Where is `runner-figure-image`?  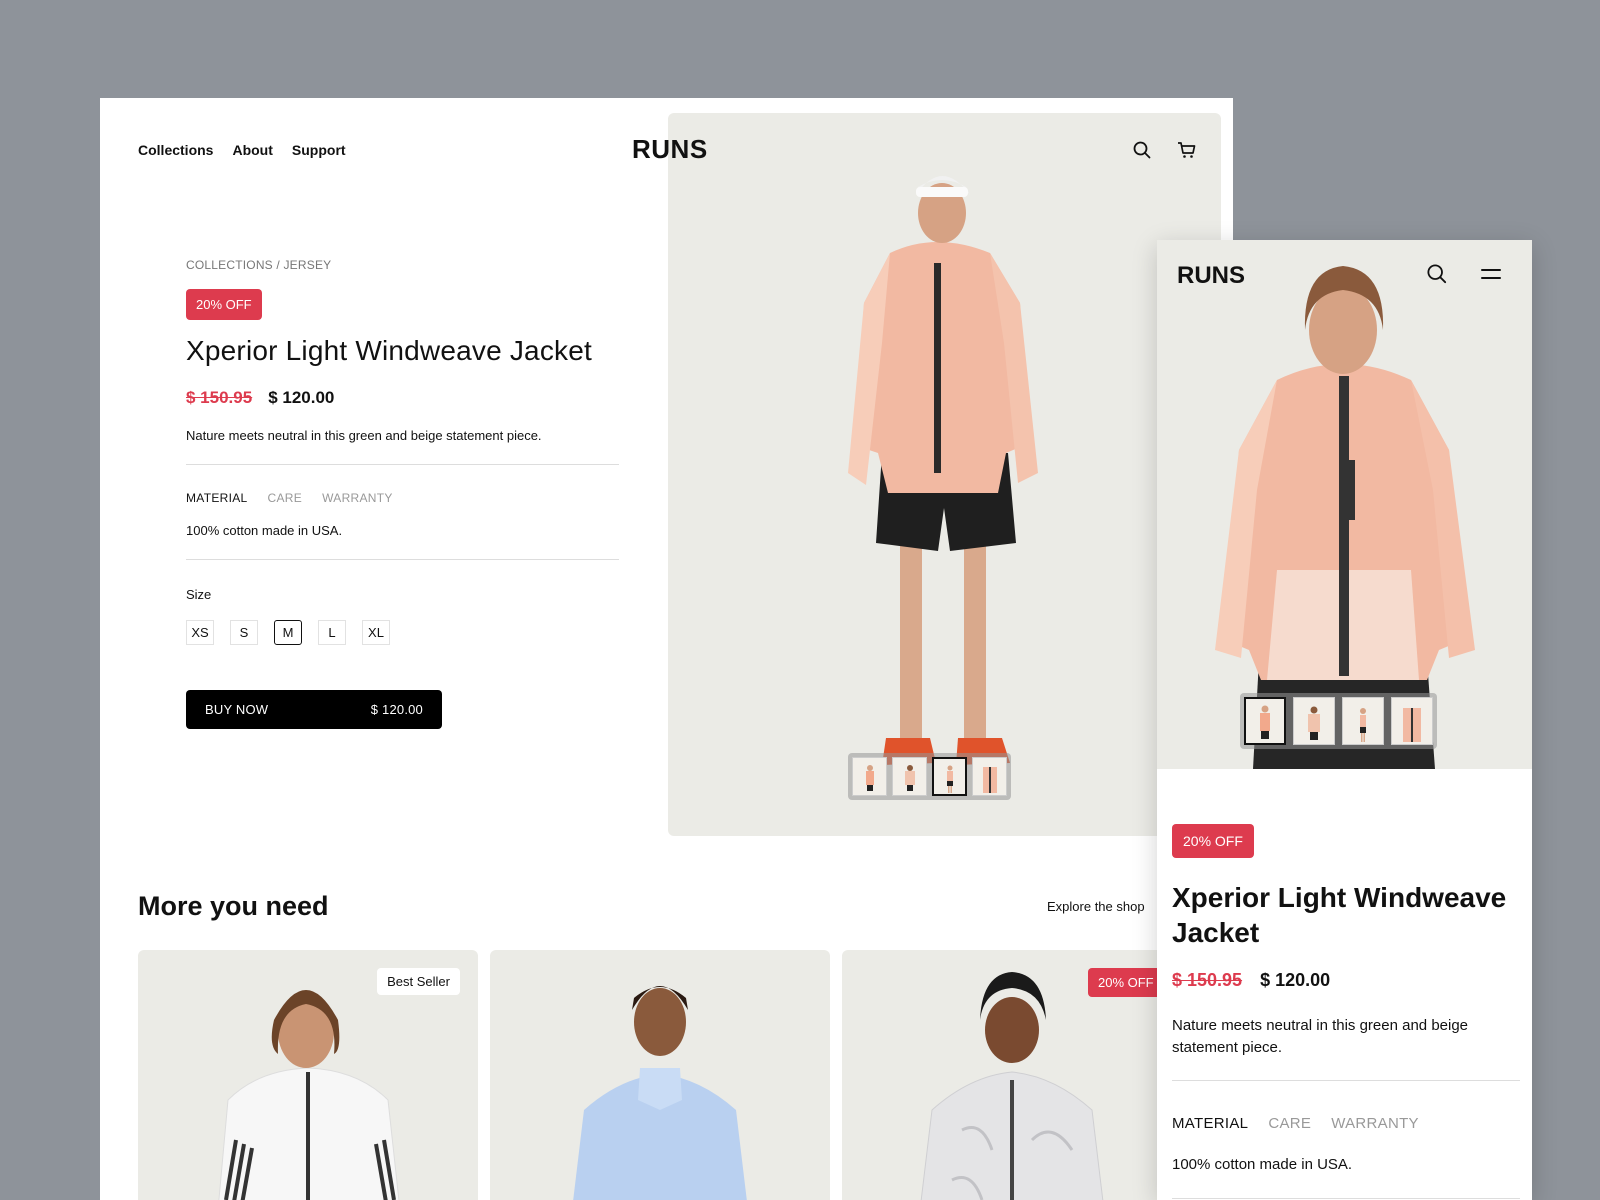 runner-figure-image is located at coordinates (943, 470).